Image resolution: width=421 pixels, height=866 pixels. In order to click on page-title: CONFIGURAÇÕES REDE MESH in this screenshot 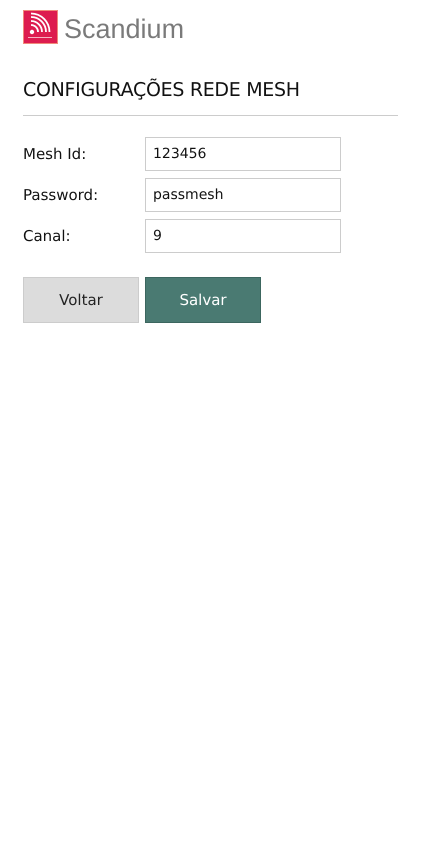, I will do `click(162, 90)`.